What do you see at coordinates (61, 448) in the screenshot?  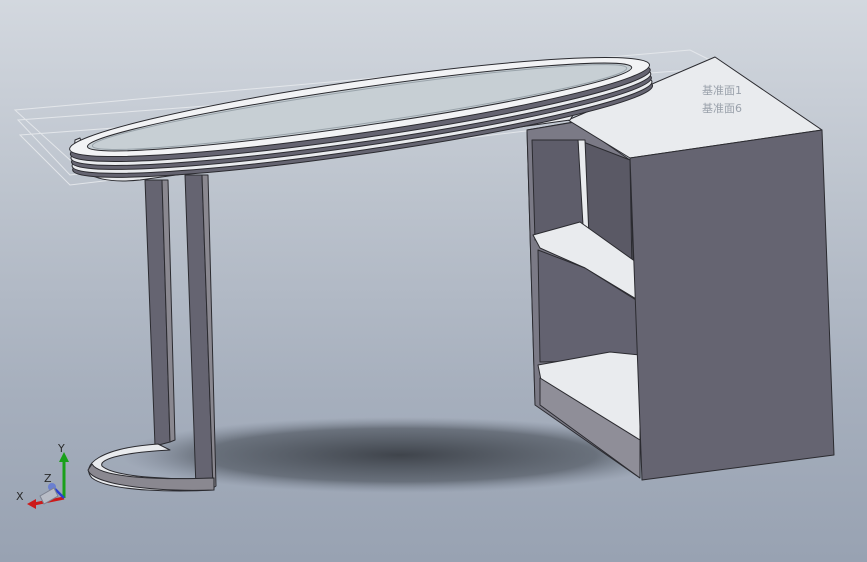 I see `axis-y-label: Y` at bounding box center [61, 448].